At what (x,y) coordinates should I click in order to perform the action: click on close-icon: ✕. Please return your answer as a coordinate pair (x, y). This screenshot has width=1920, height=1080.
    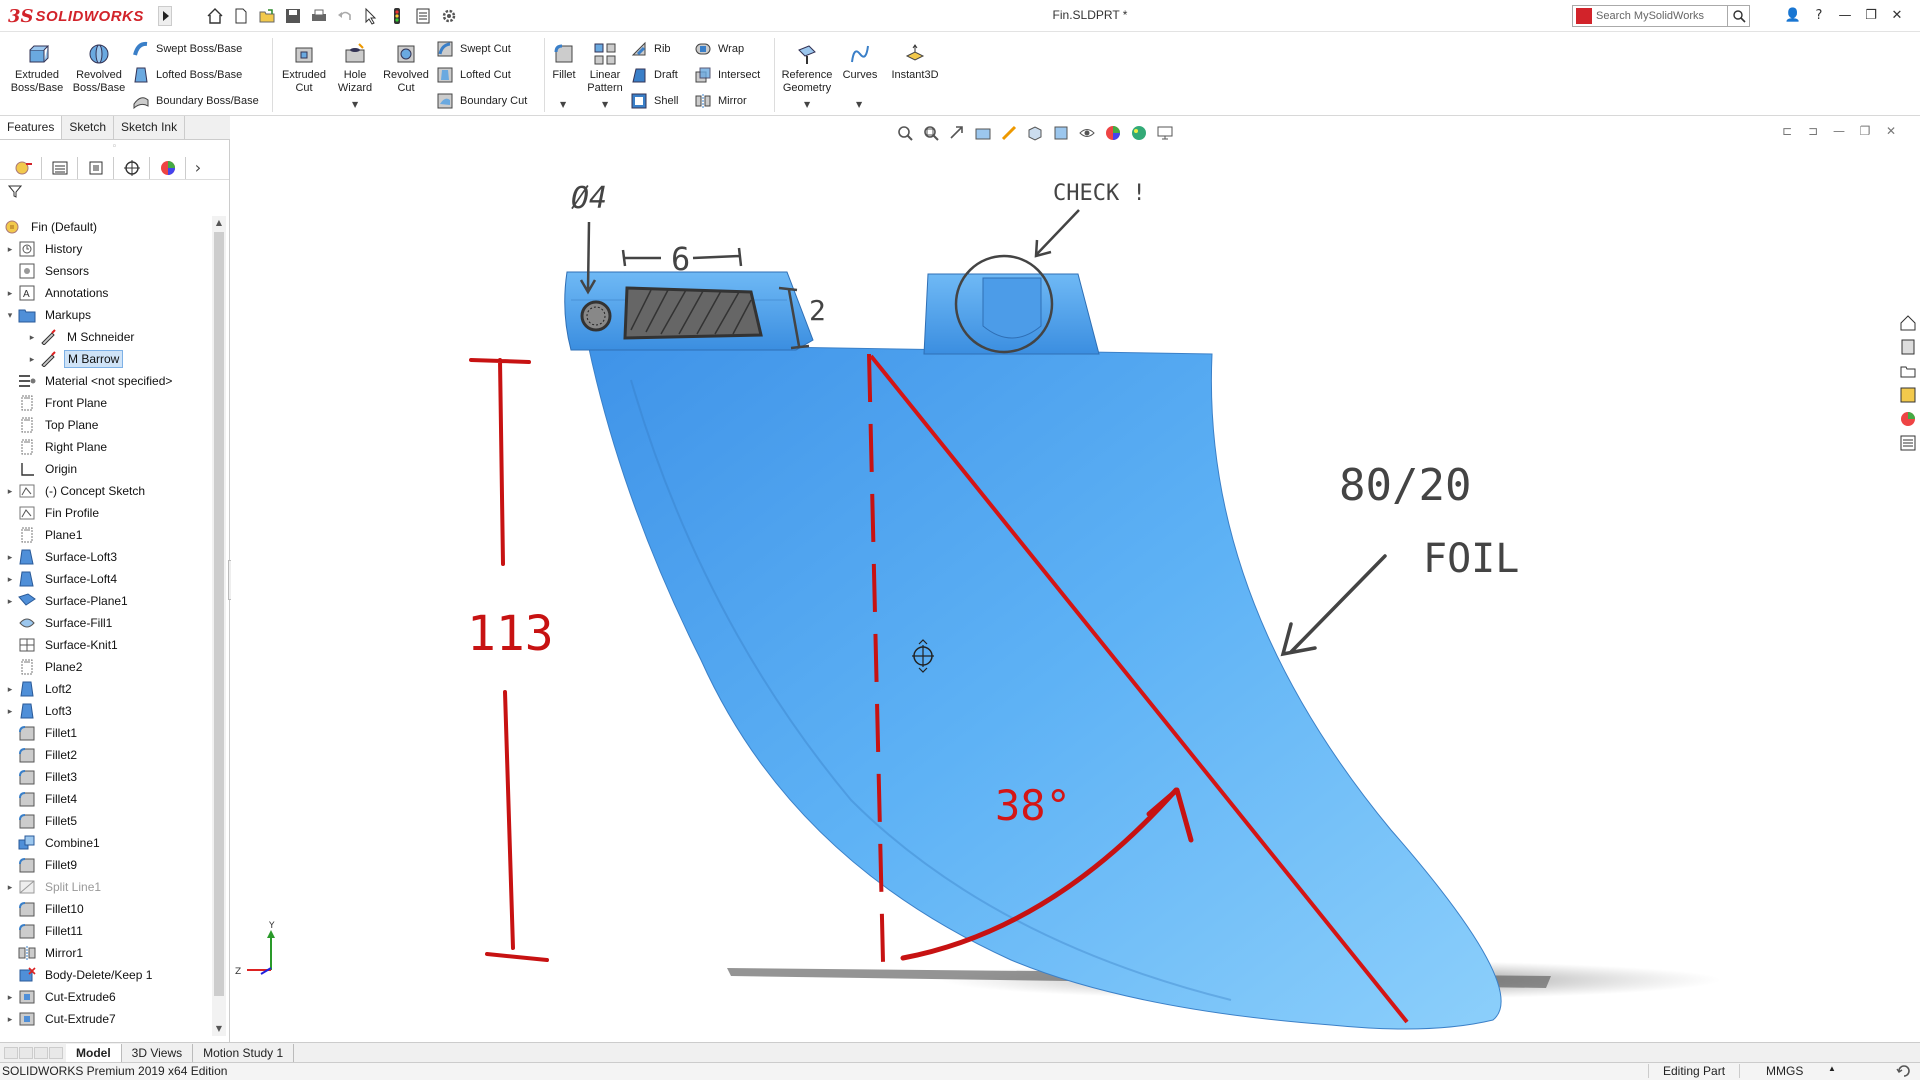
    Looking at the image, I should click on (1897, 16).